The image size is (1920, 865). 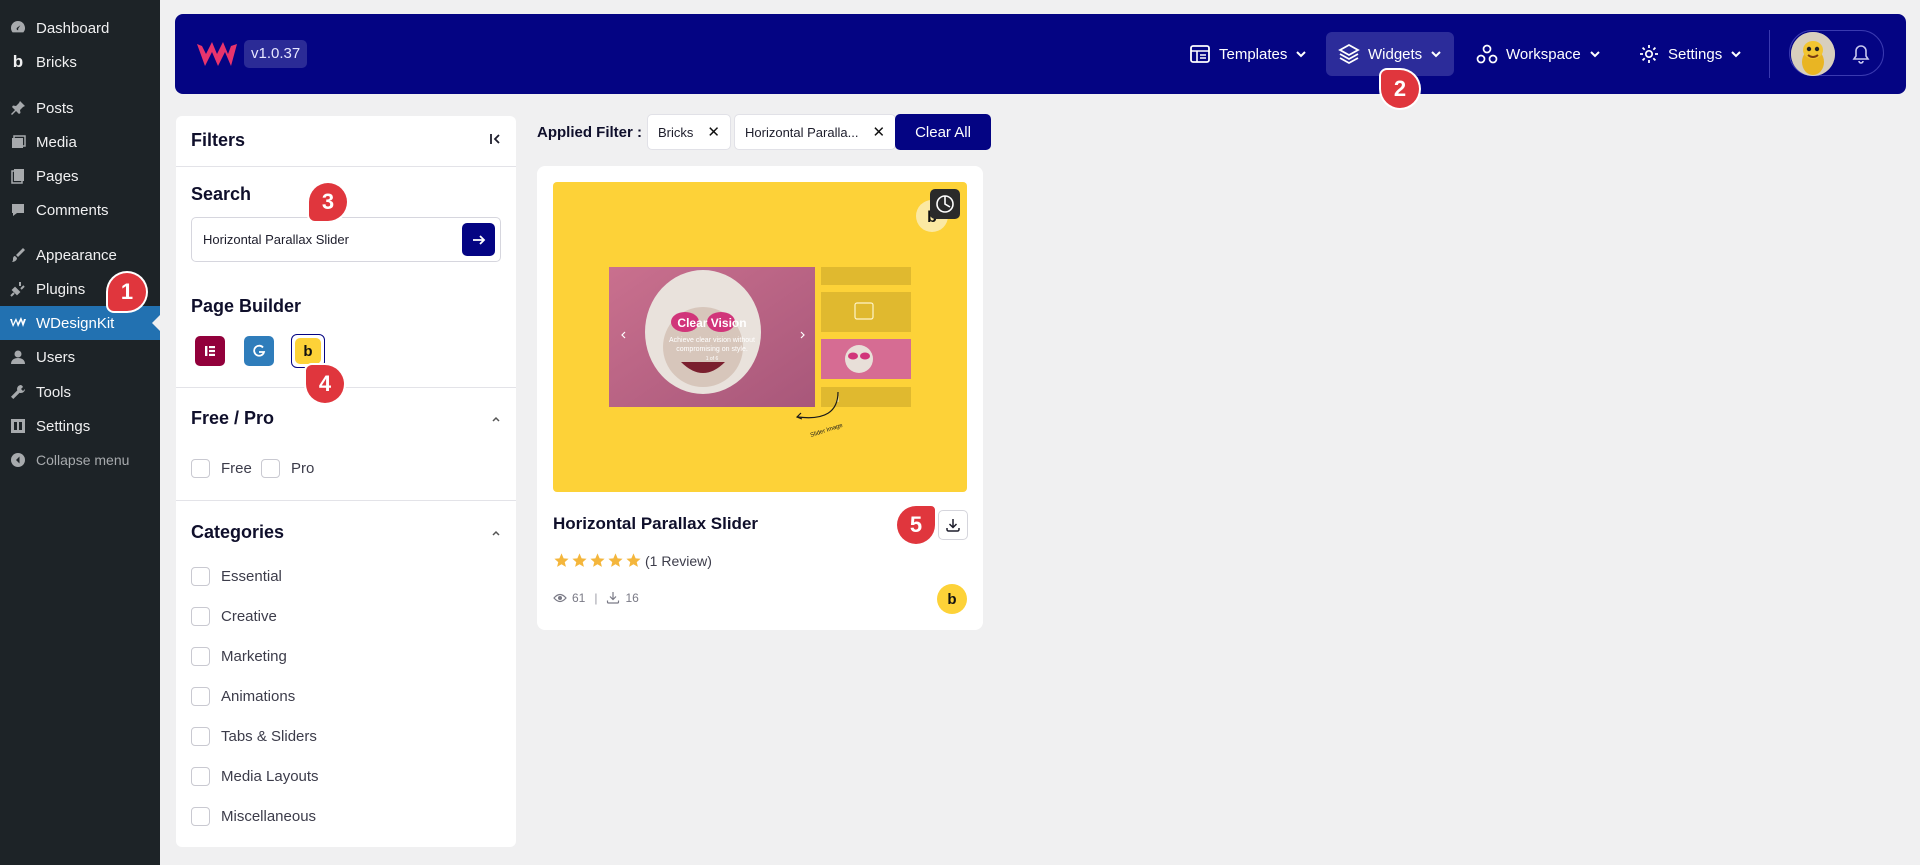 I want to click on workspace-icon, so click(x=1487, y=54).